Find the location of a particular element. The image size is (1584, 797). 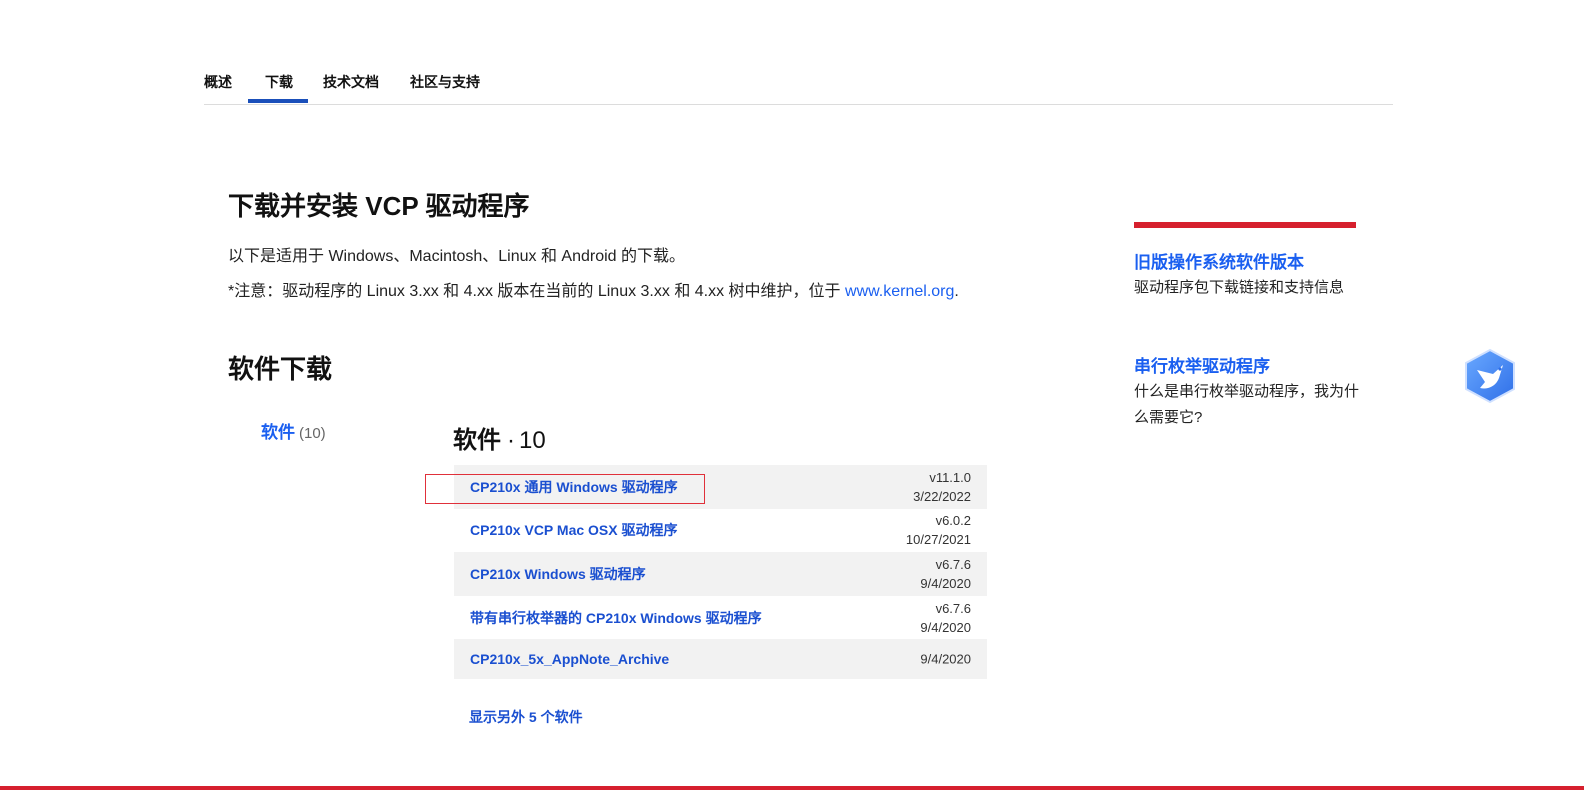

filter-software: 软件 (10) is located at coordinates (293, 430).